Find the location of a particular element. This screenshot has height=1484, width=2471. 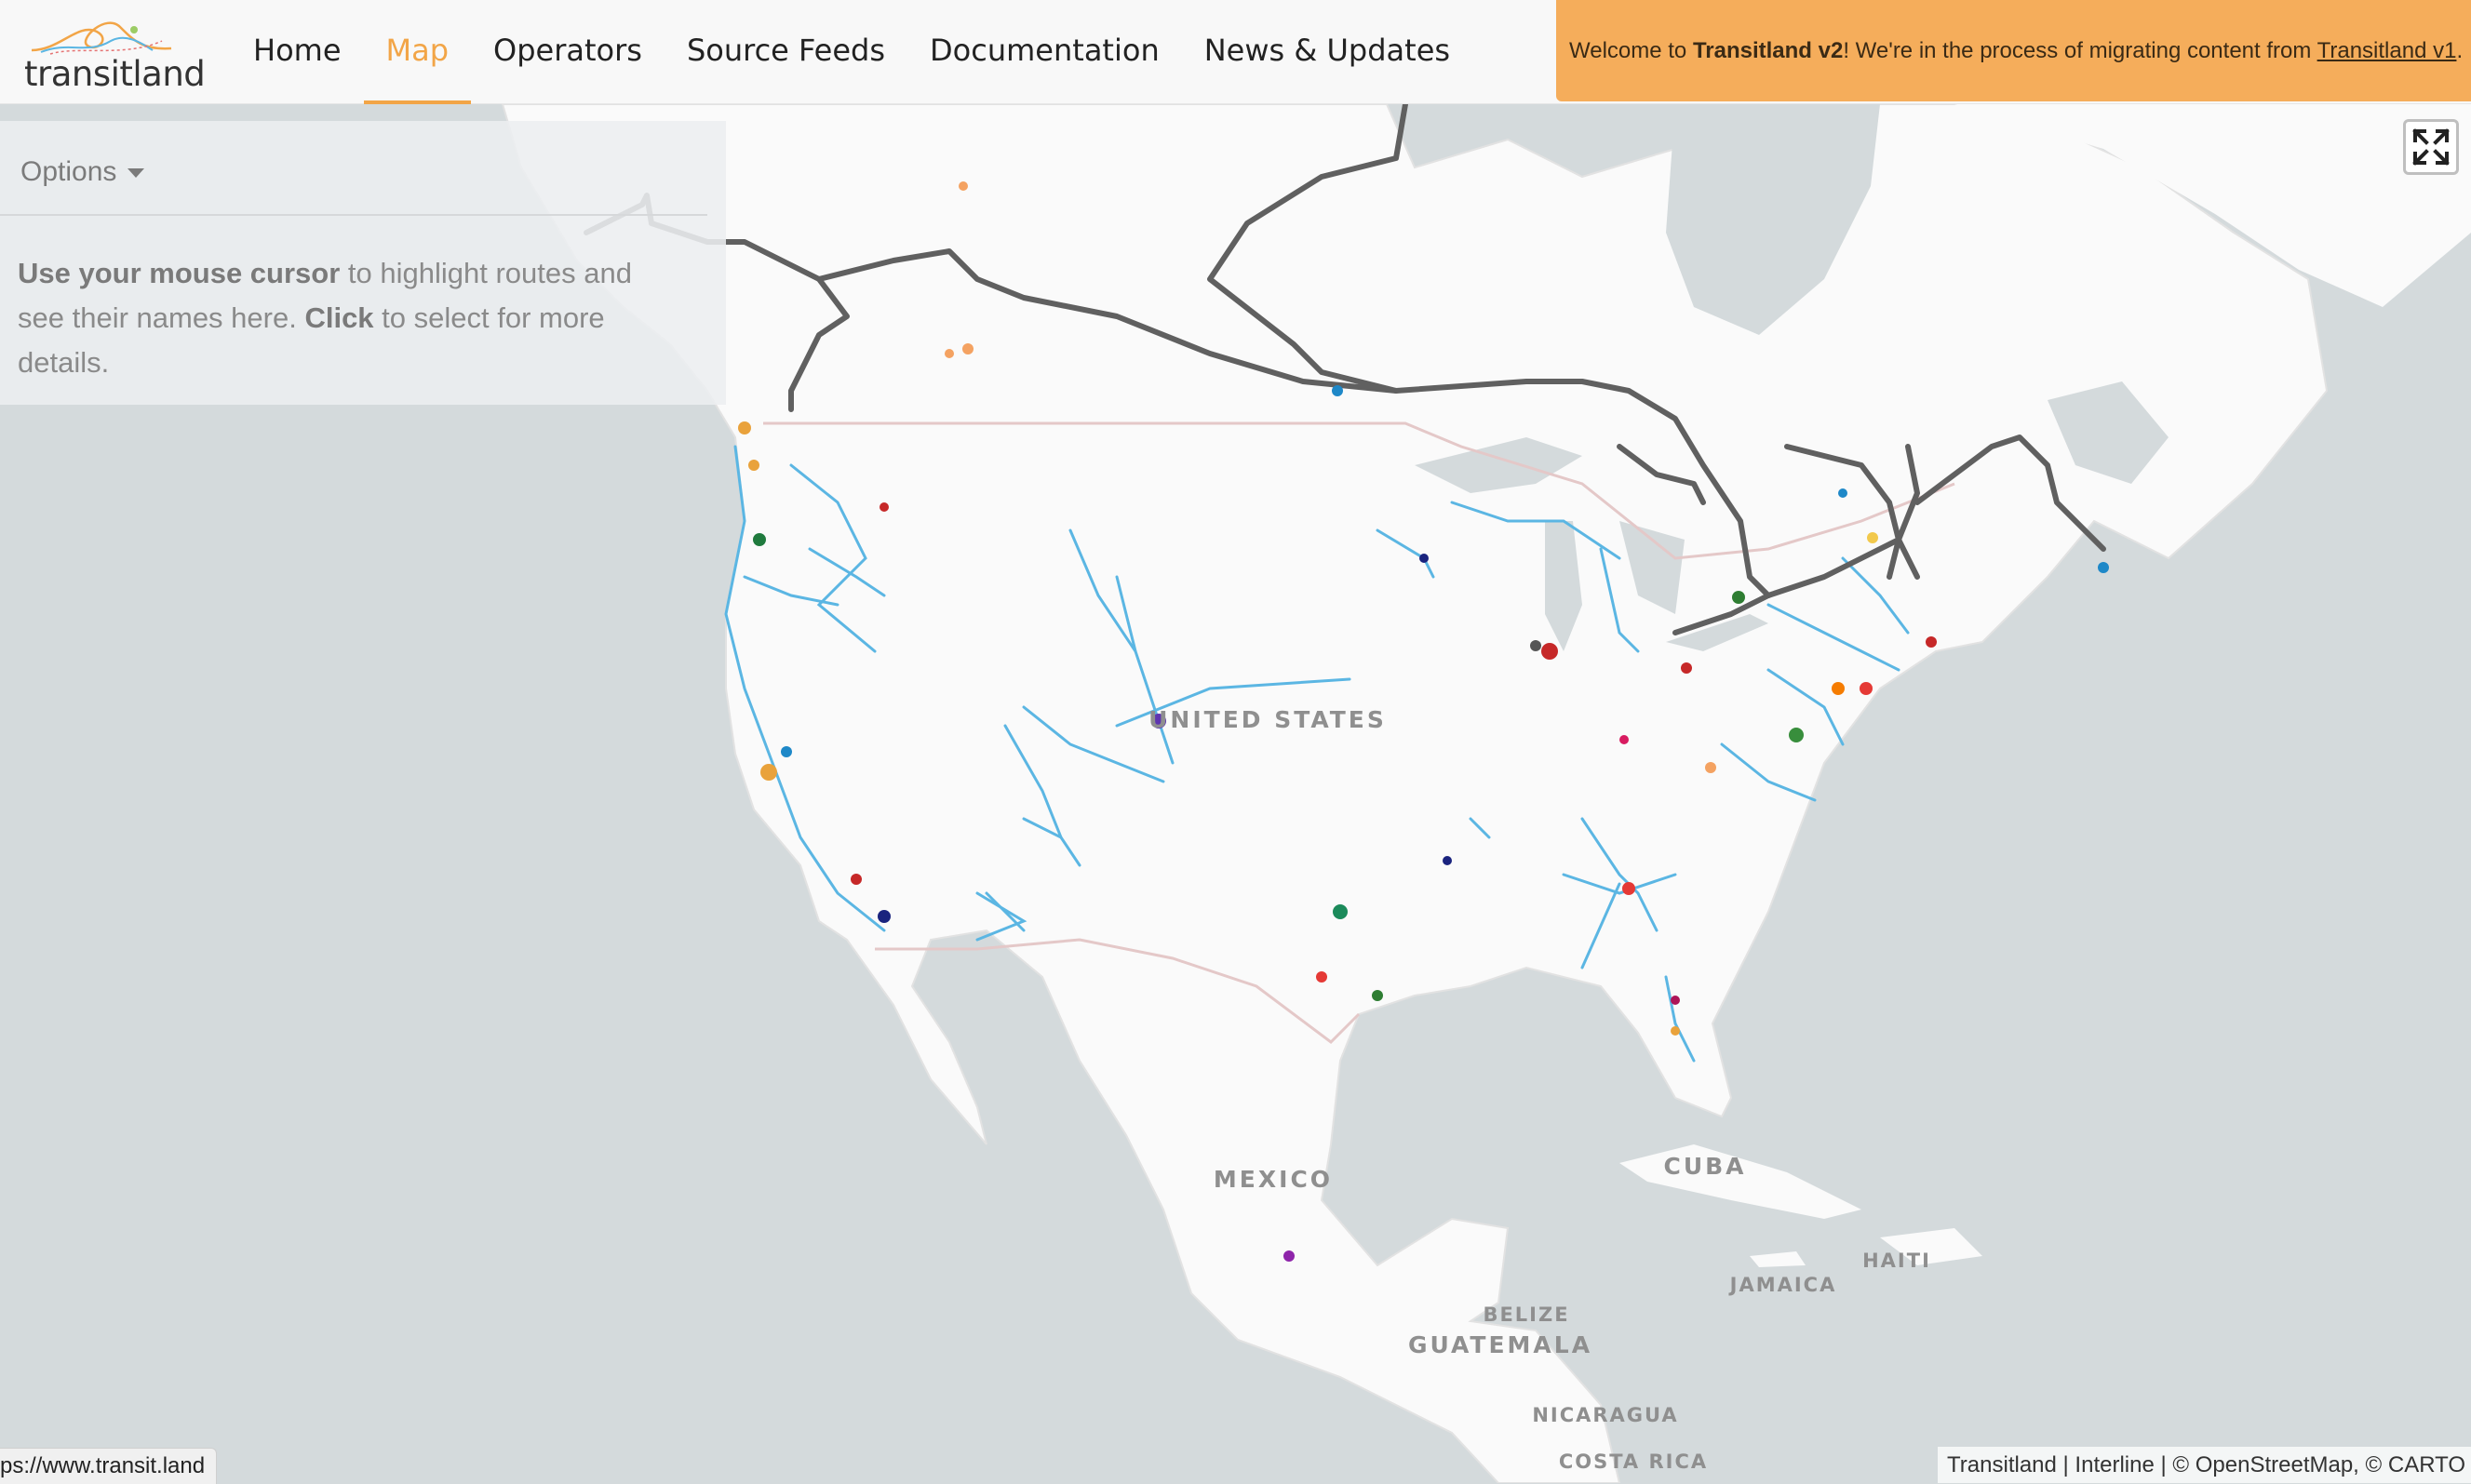

logo-text: transitland is located at coordinates (115, 74).